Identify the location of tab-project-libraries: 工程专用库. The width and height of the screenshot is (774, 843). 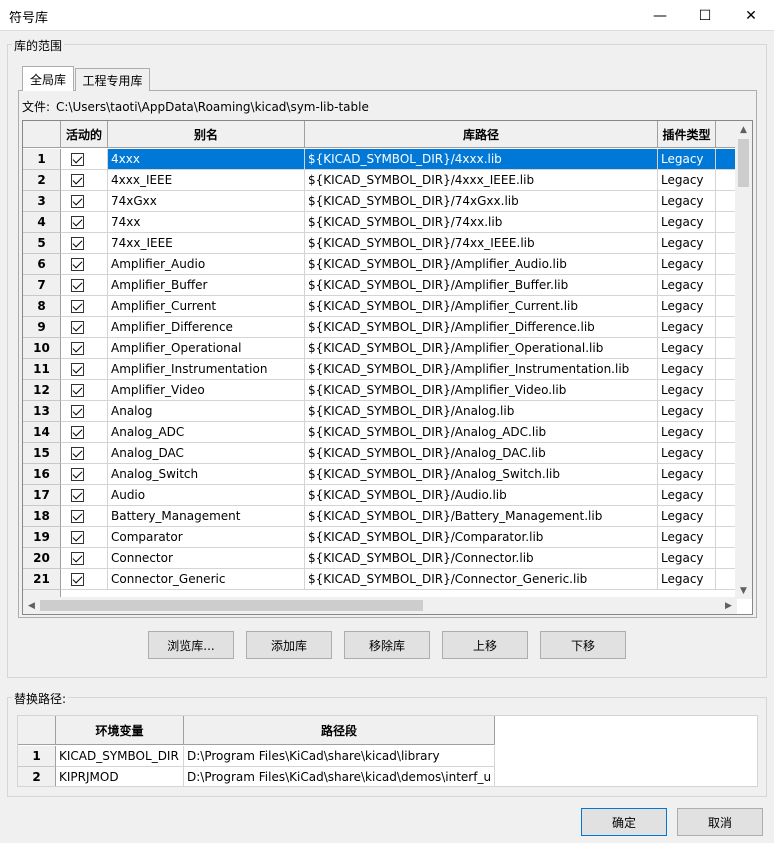
(112, 79).